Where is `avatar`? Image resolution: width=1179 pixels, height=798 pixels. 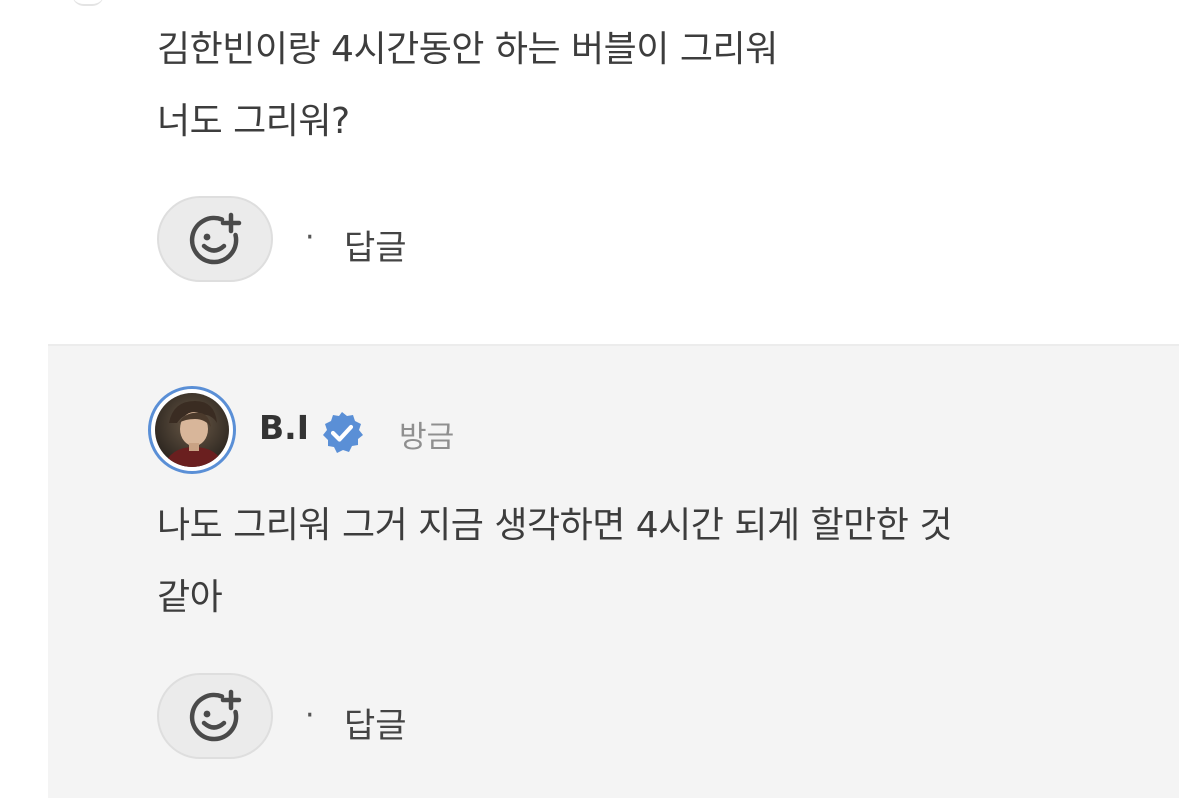 avatar is located at coordinates (192, 430).